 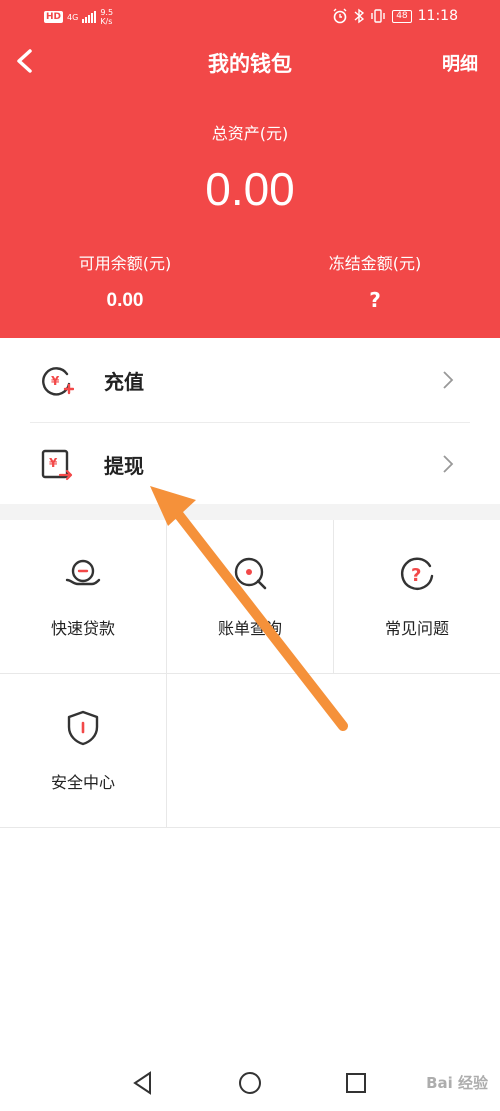 What do you see at coordinates (54, 17) in the screenshot?
I see `hd-badge: HD` at bounding box center [54, 17].